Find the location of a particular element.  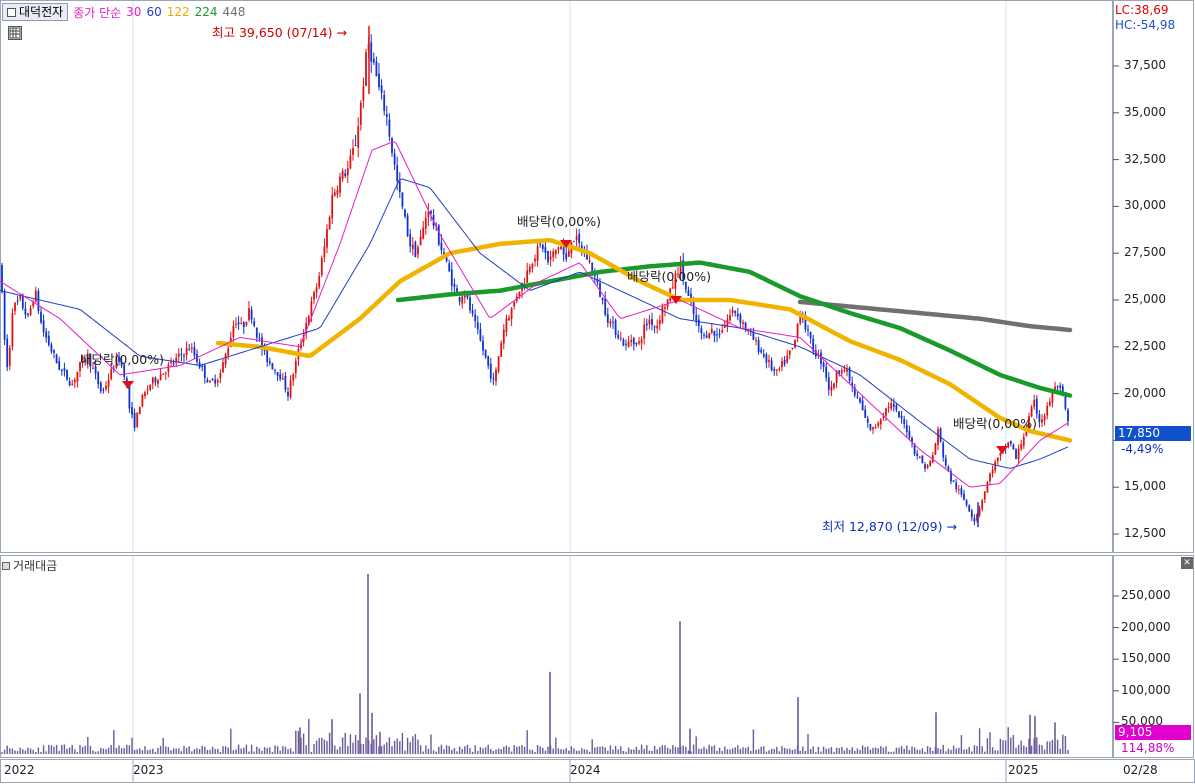

ex-dividend-note-1: 배당락(0,00%) is located at coordinates (122, 359).